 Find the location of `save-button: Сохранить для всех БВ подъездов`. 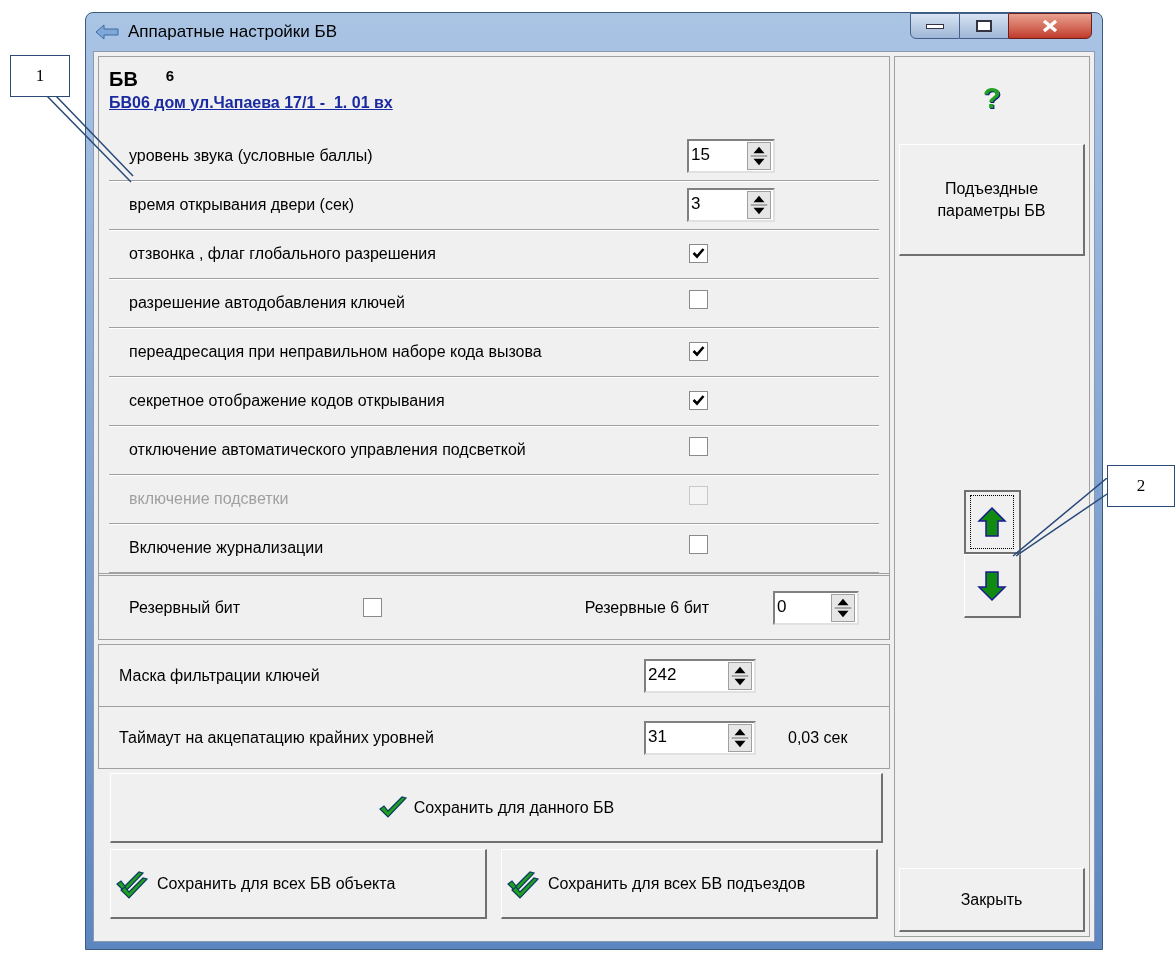

save-button: Сохранить для всех БВ подъездов is located at coordinates (689, 884).